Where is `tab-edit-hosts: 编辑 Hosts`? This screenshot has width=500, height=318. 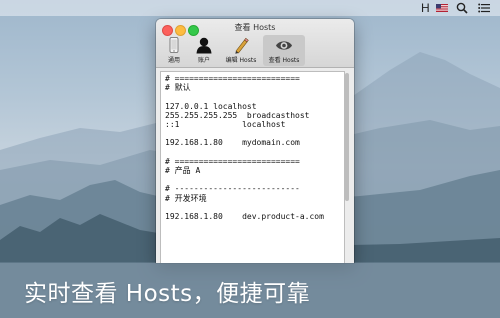
tab-edit-hosts: 编辑 Hosts is located at coordinates (241, 50).